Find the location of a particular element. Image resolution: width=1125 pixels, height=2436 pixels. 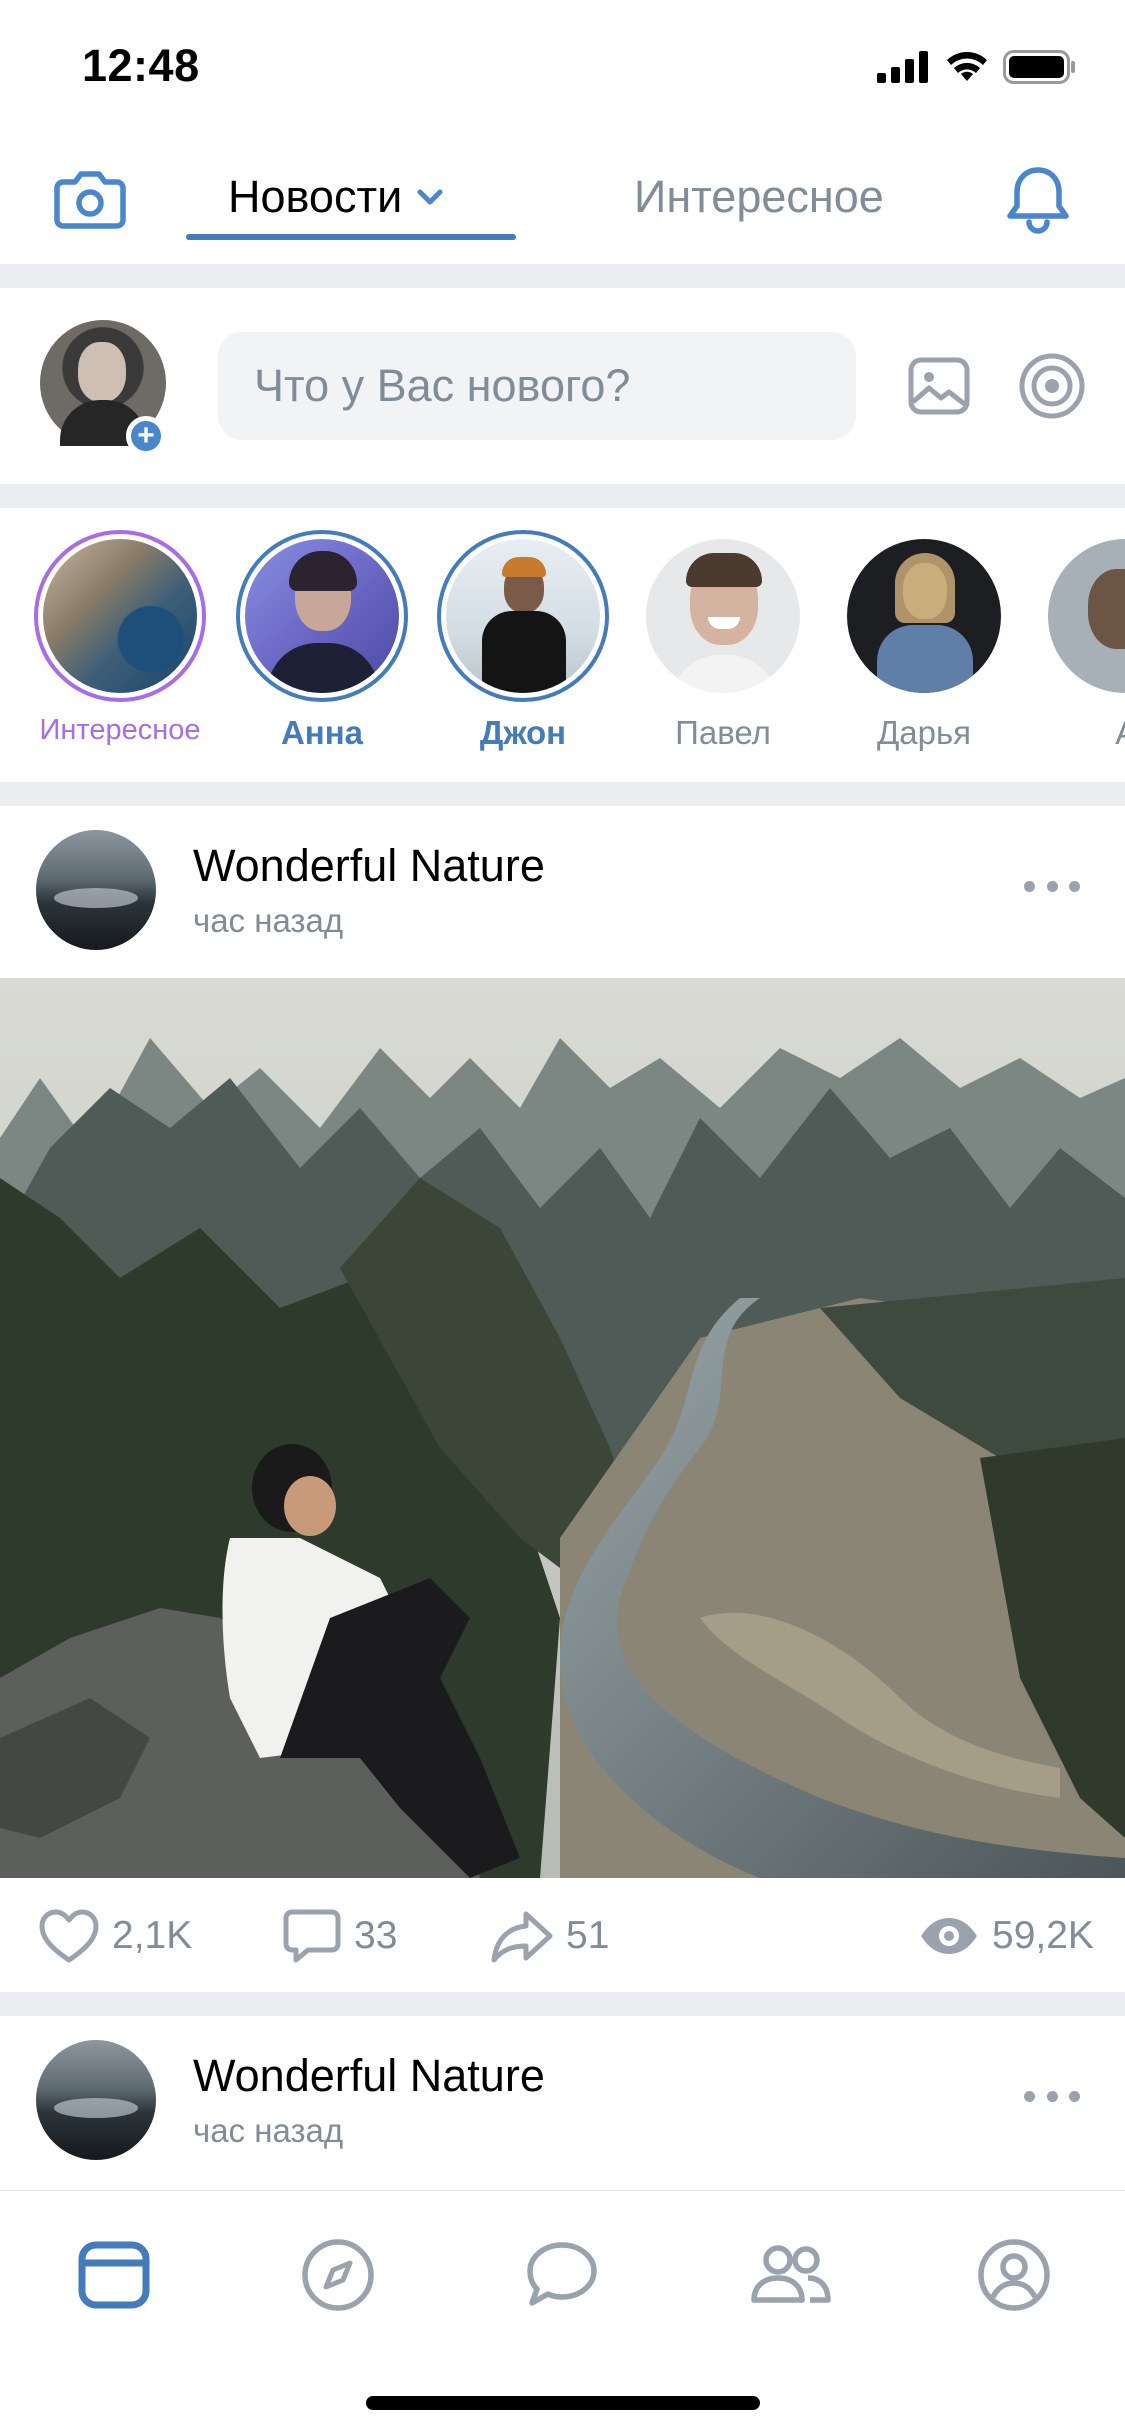

share-button: 51 is located at coordinates (549, 1936).